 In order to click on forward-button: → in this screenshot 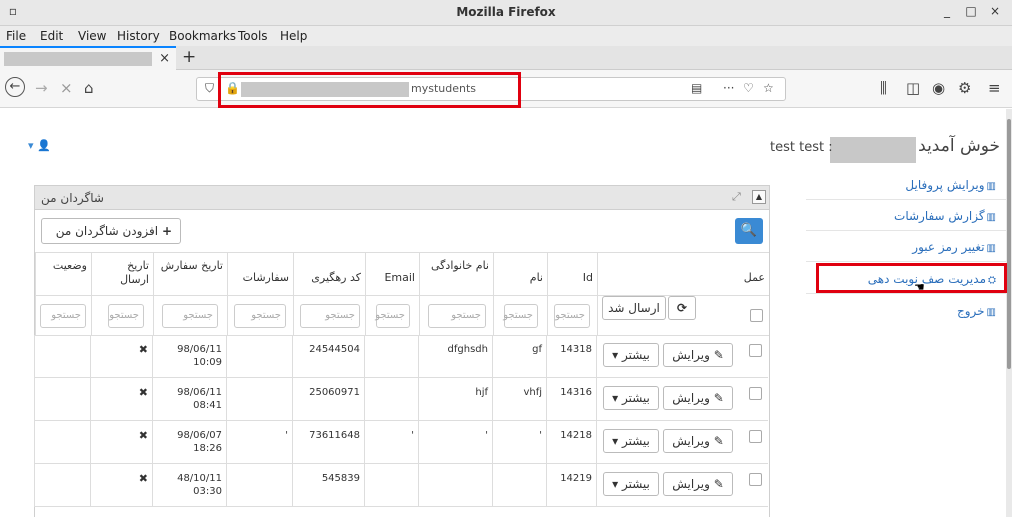, I will do `click(41, 88)`.